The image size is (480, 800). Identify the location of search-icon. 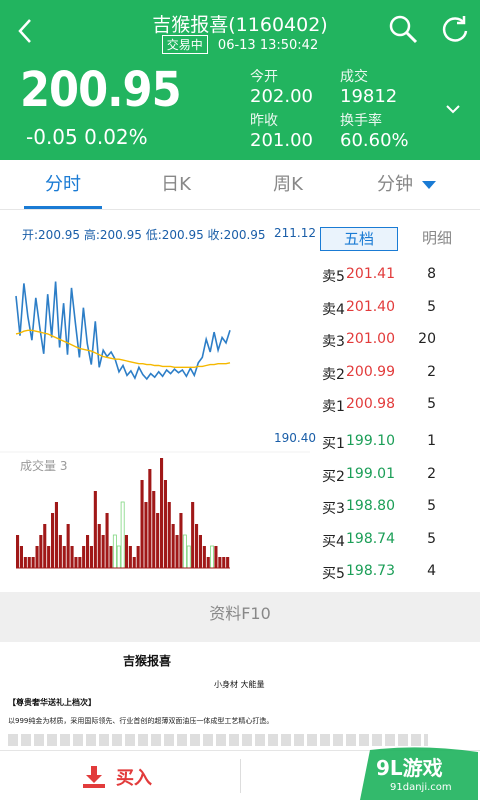
(403, 29).